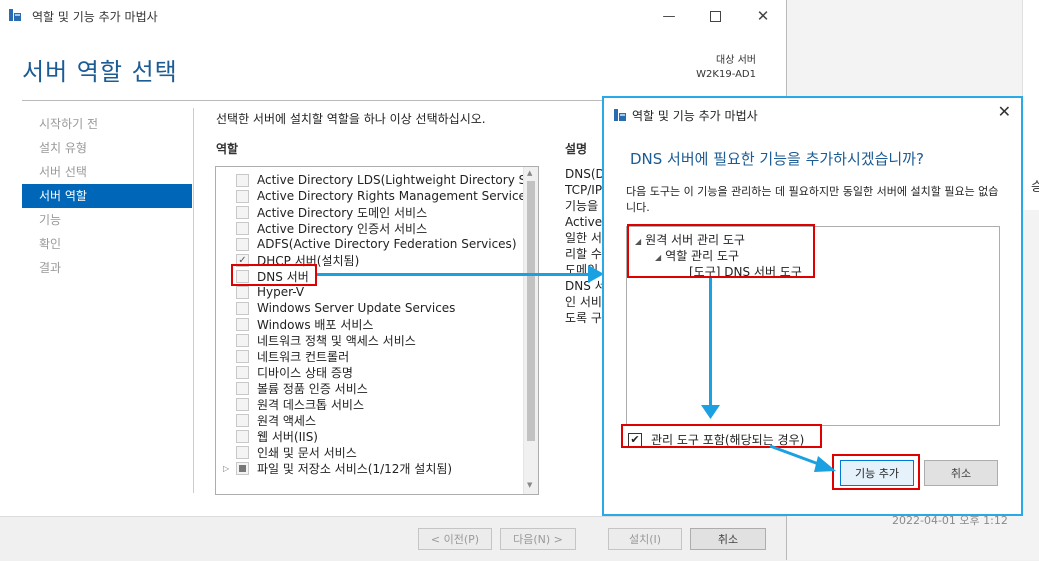 Image resolution: width=1039 pixels, height=561 pixels. I want to click on role-item: 웹 서버(IIS), so click(371, 436).